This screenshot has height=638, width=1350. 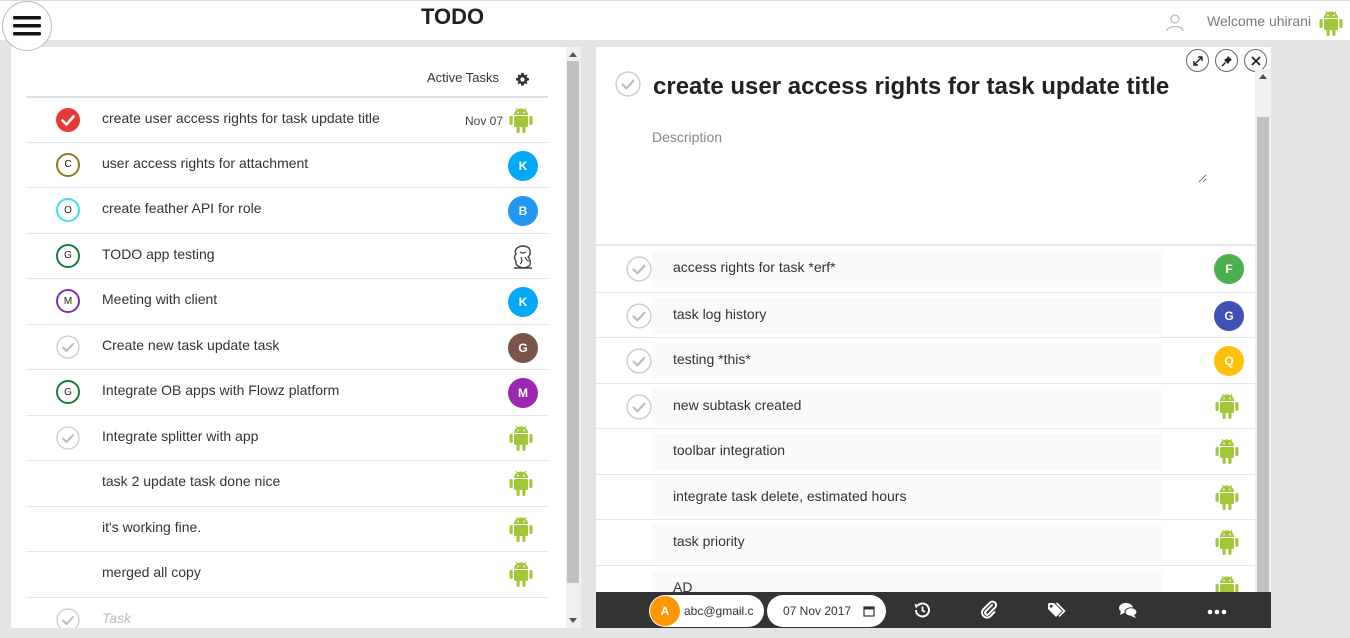 What do you see at coordinates (523, 302) in the screenshot?
I see `assignee-avatar: K` at bounding box center [523, 302].